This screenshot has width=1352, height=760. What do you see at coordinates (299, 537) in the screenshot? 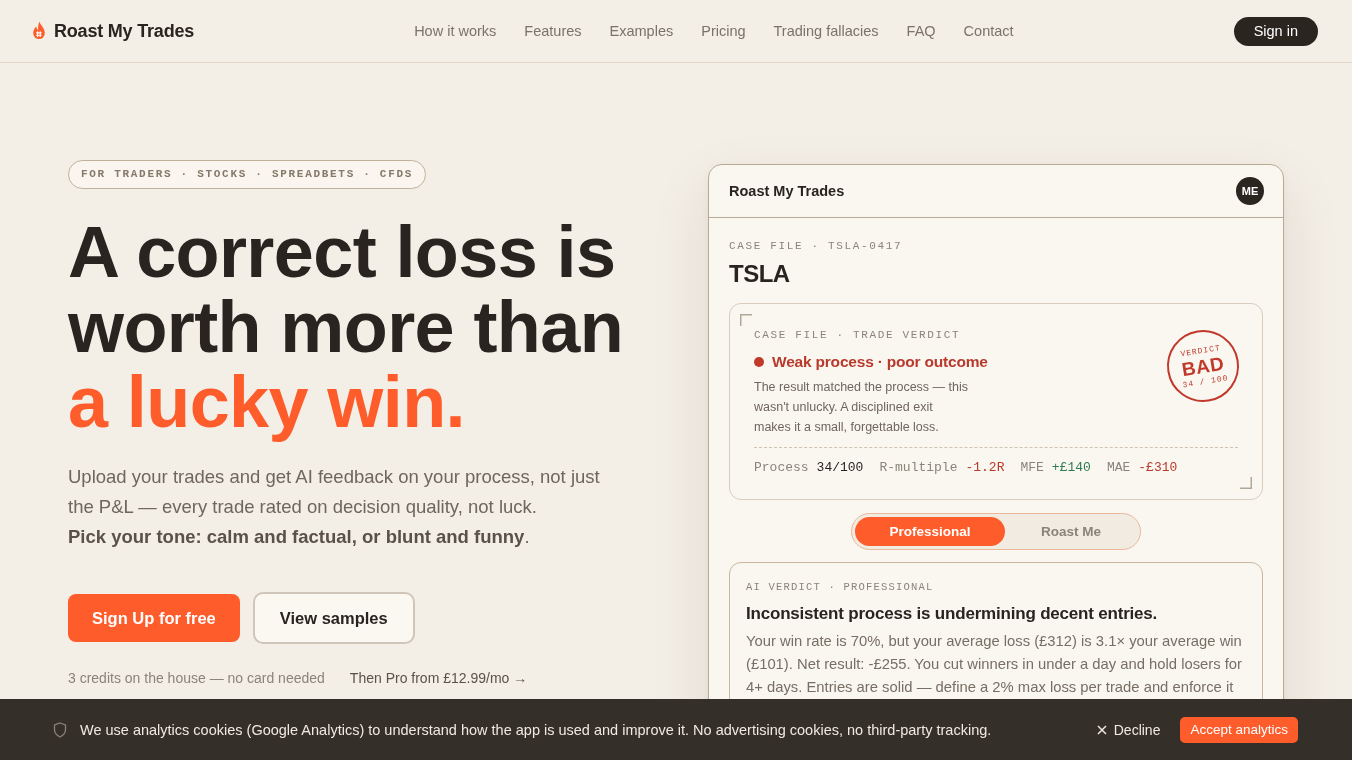
I see `tone-line: Pick your tone: calm and factual, or blunt and funny.` at bounding box center [299, 537].